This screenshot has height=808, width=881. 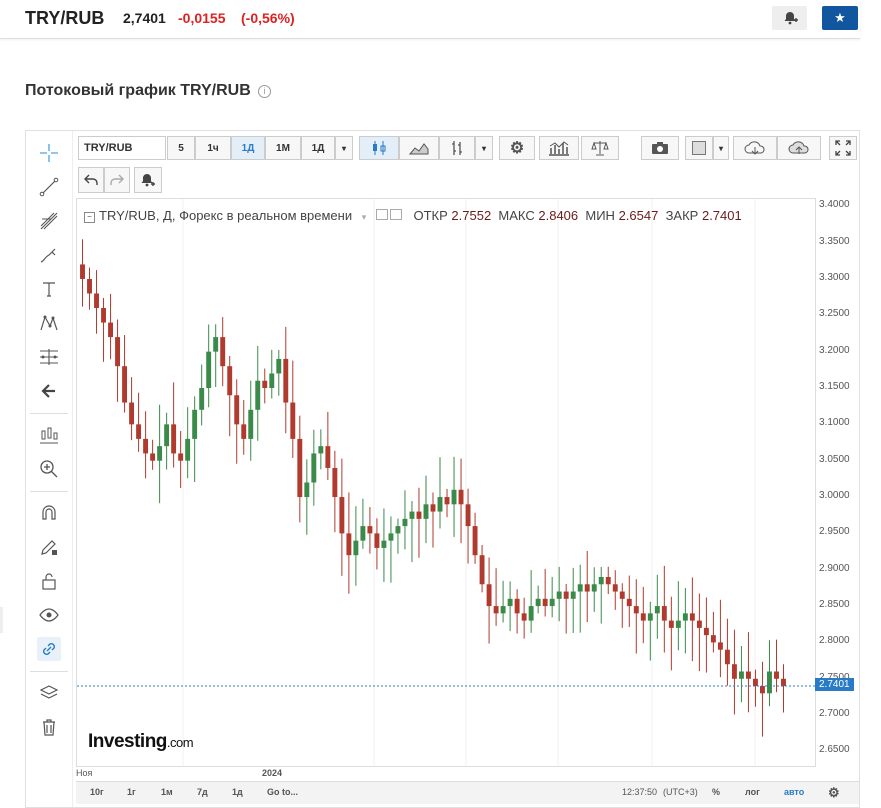 I want to click on side-tab-handle, so click(x=1, y=620).